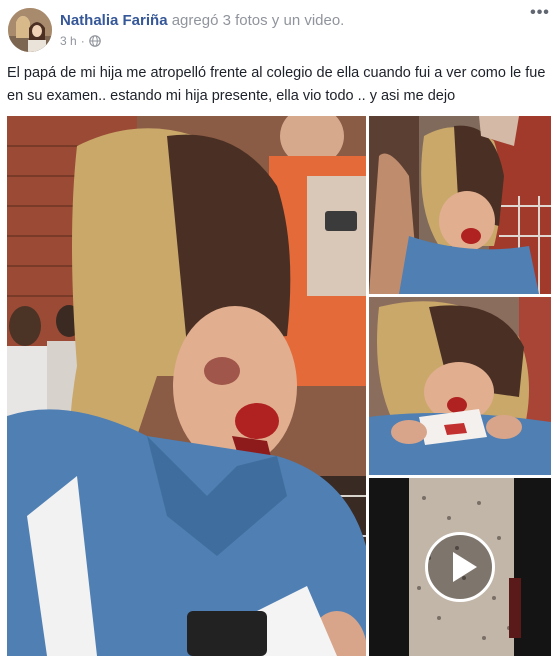 This screenshot has height=664, width=559. Describe the element at coordinates (540, 13) in the screenshot. I see `more-options-icon: •••` at that location.